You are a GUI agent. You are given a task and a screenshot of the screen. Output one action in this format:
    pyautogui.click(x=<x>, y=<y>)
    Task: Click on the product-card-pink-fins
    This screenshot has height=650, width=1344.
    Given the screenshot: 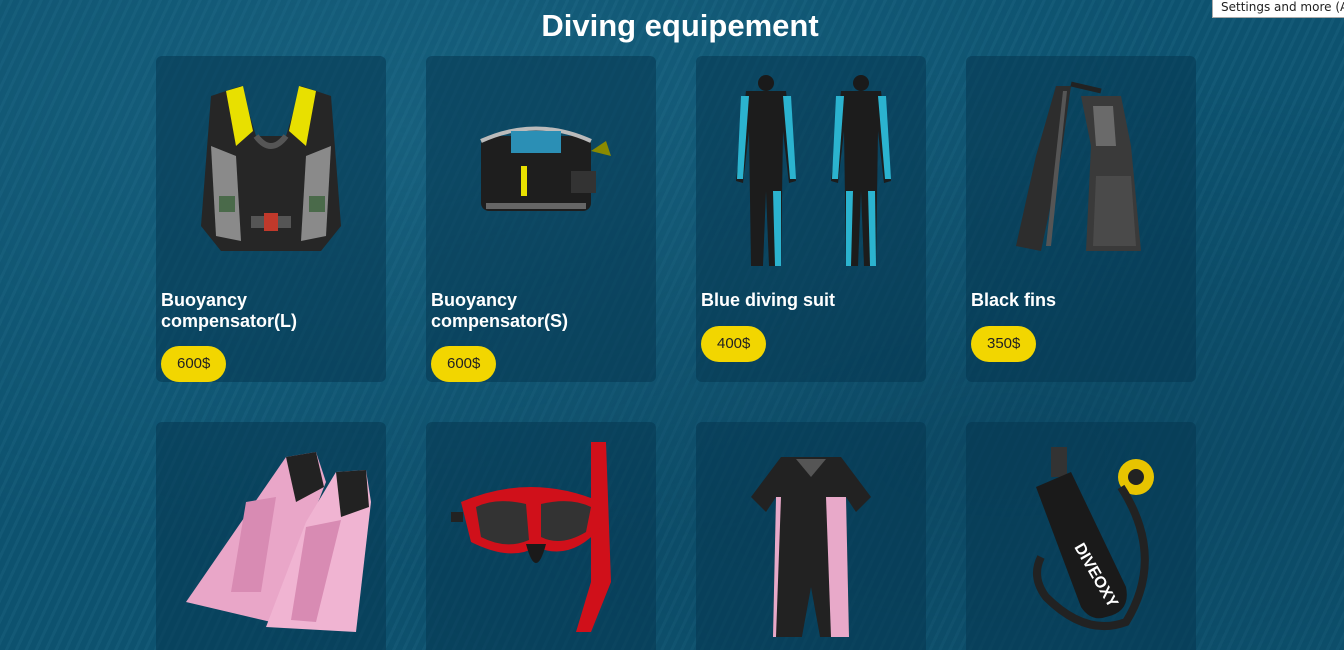 What is the action you would take?
    pyautogui.click(x=271, y=536)
    